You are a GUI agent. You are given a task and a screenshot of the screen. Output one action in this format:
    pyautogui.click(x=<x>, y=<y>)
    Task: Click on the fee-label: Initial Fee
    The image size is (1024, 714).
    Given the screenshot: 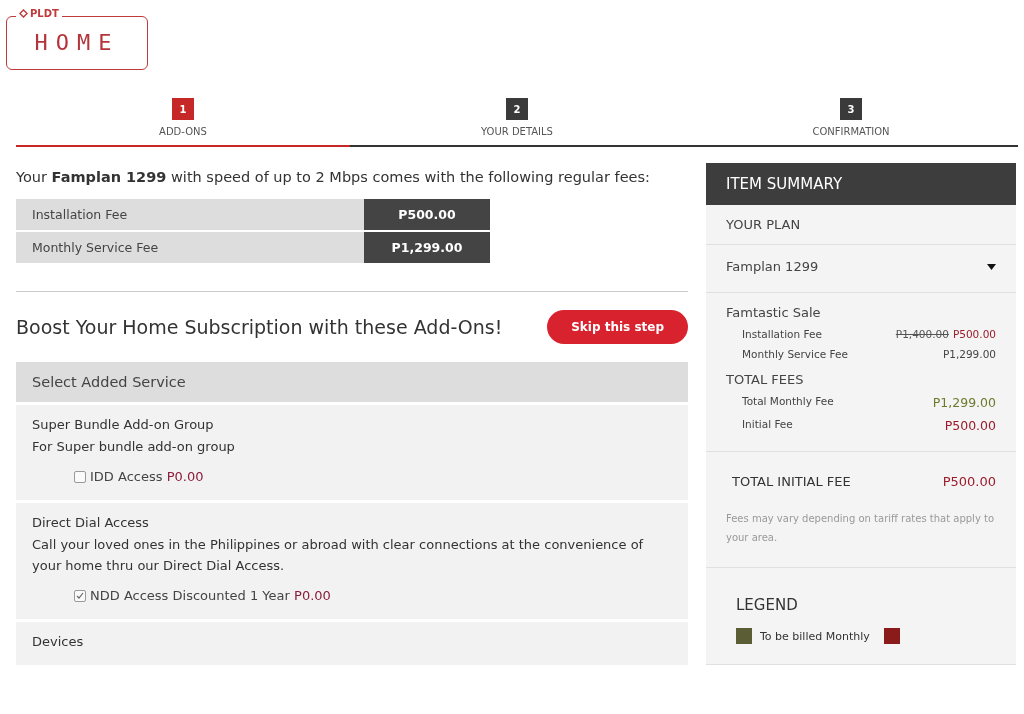 What is the action you would take?
    pyautogui.click(x=767, y=425)
    